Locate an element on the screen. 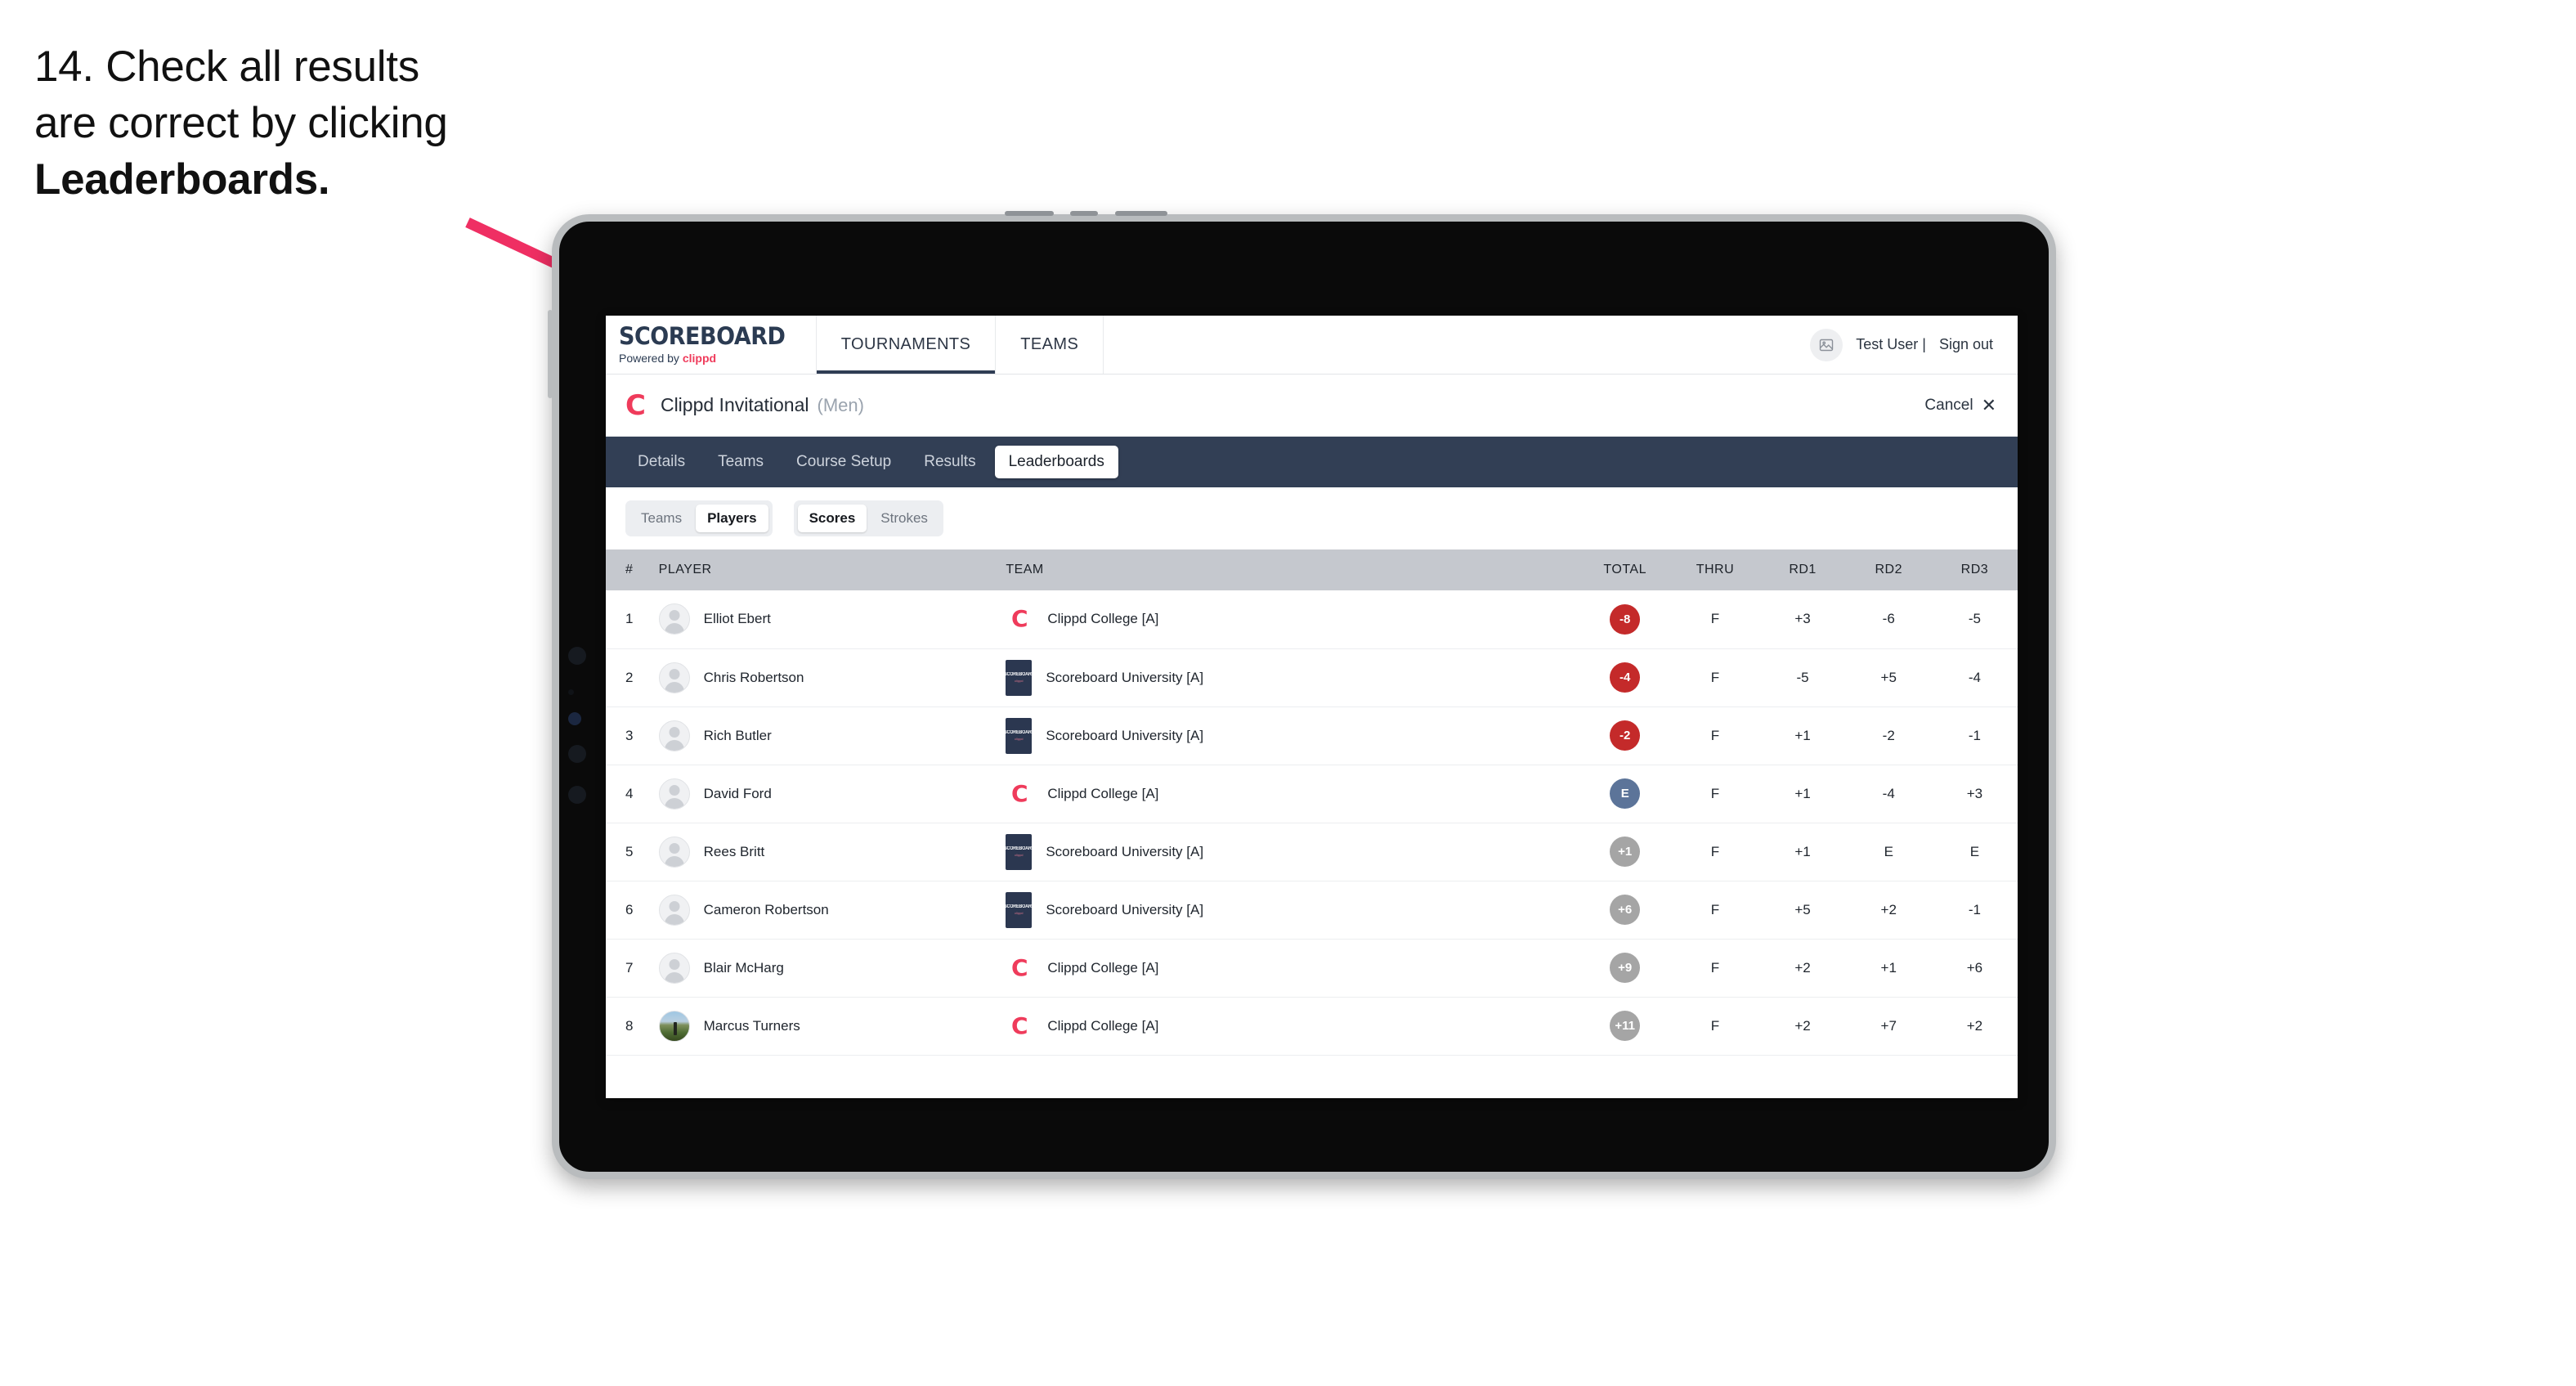  tablet-antenna-band is located at coordinates (1030, 213).